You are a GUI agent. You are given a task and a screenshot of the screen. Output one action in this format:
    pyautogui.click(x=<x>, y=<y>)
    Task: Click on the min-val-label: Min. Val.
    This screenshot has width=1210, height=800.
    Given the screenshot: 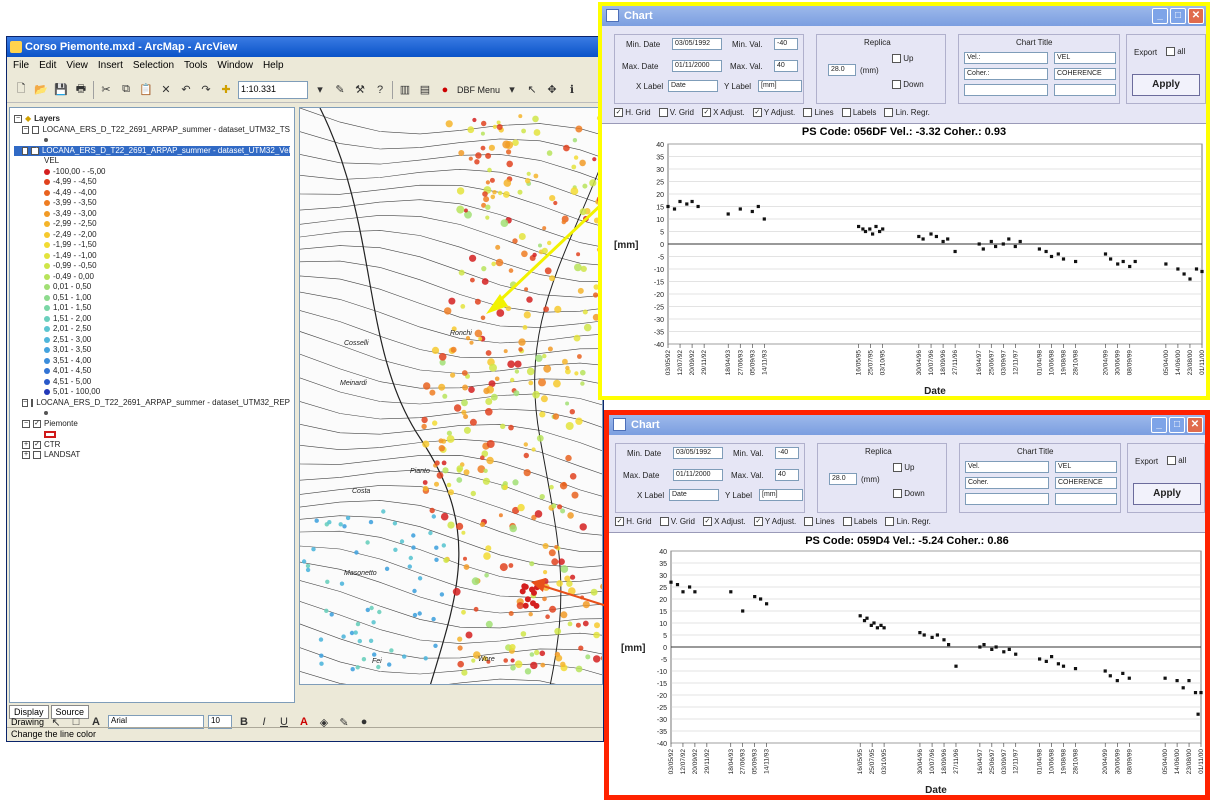 What is the action you would take?
    pyautogui.click(x=748, y=453)
    